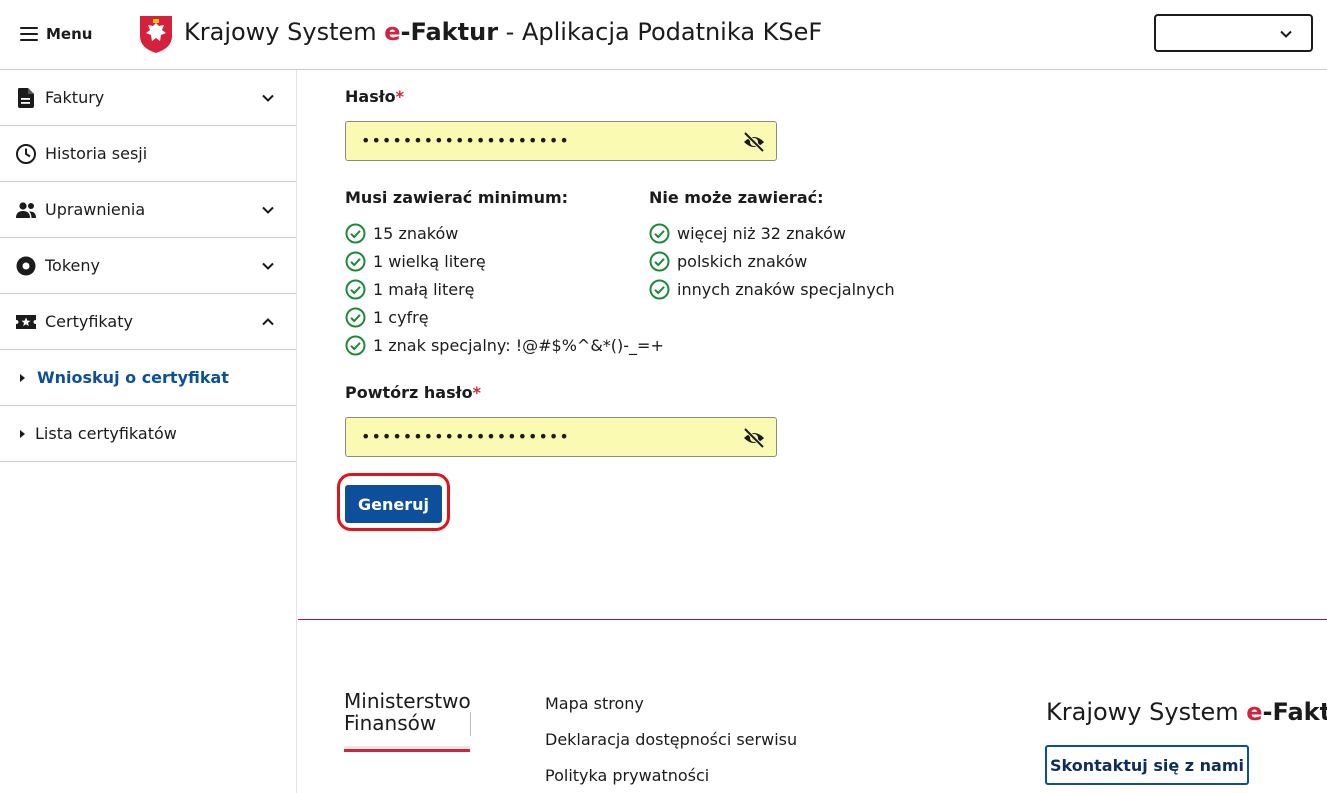  What do you see at coordinates (69, 34) in the screenshot?
I see `menu-label: Menu` at bounding box center [69, 34].